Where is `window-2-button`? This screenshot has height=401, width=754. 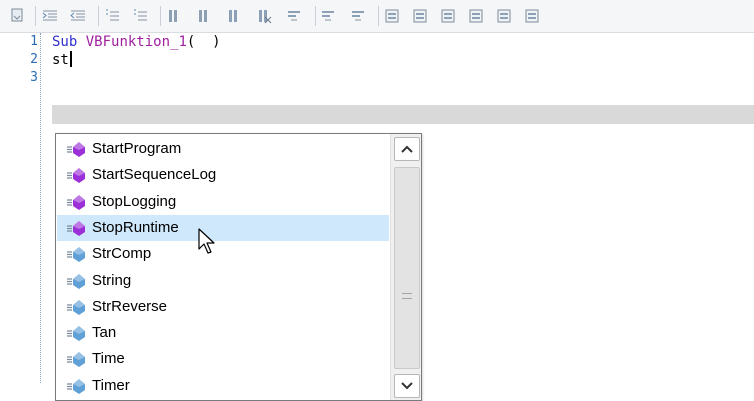
window-2-button is located at coordinates (448, 16).